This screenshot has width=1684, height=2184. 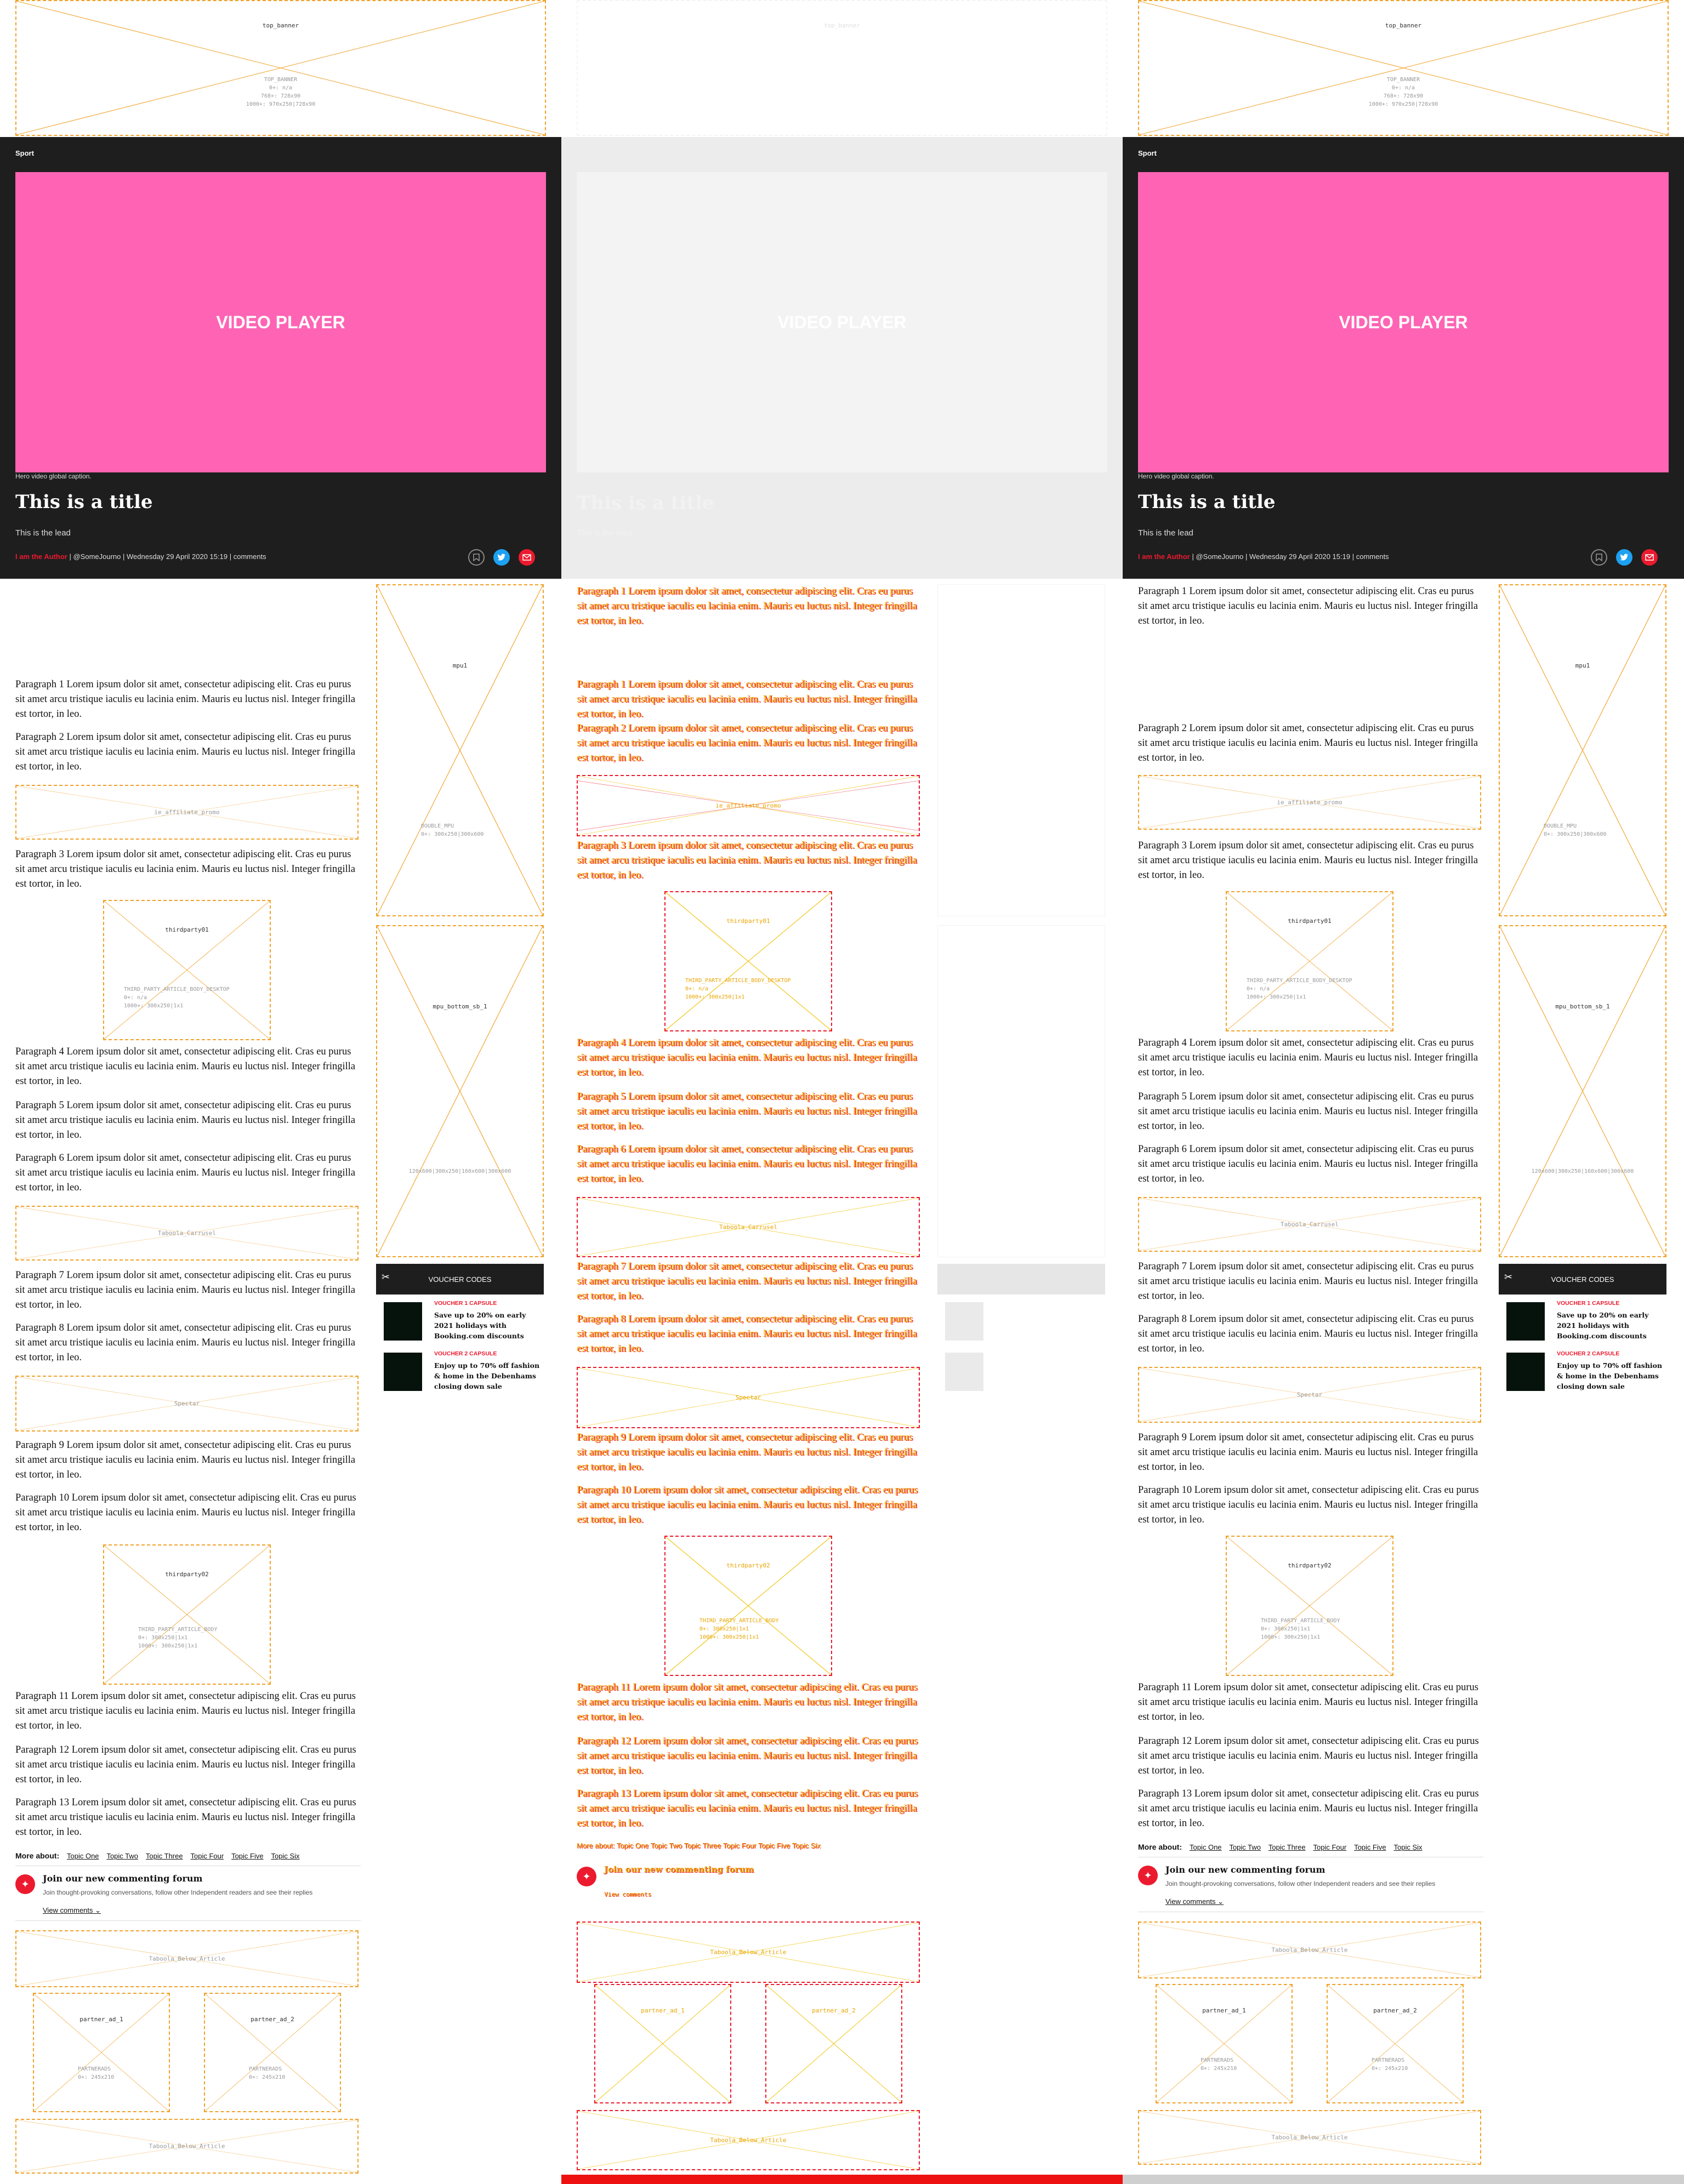 What do you see at coordinates (1582, 1171) in the screenshot?
I see `ad-slot-info: 120x600|300x250|160x600|300x600` at bounding box center [1582, 1171].